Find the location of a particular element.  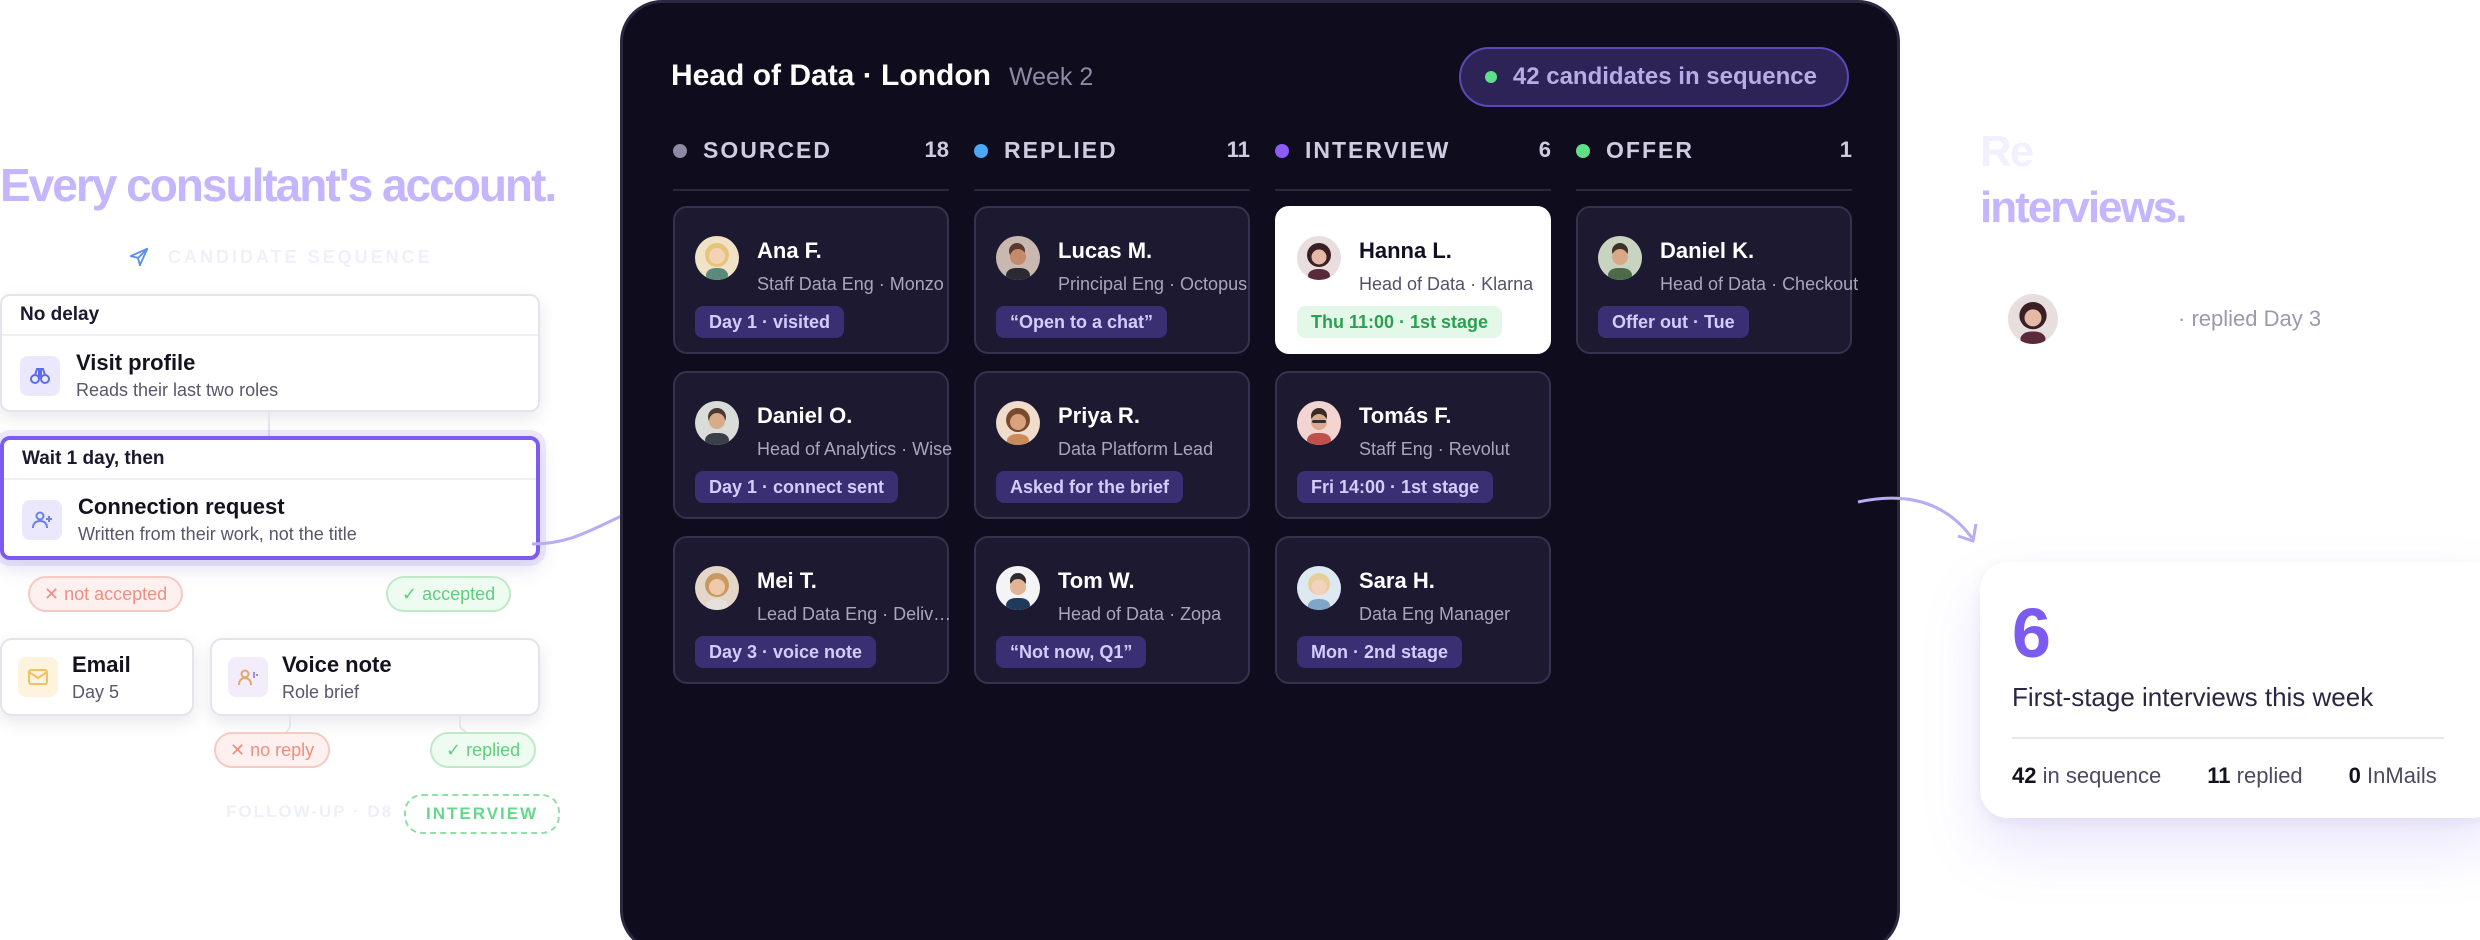

step-voice-note: Voice note Role brief is located at coordinates (375, 677).